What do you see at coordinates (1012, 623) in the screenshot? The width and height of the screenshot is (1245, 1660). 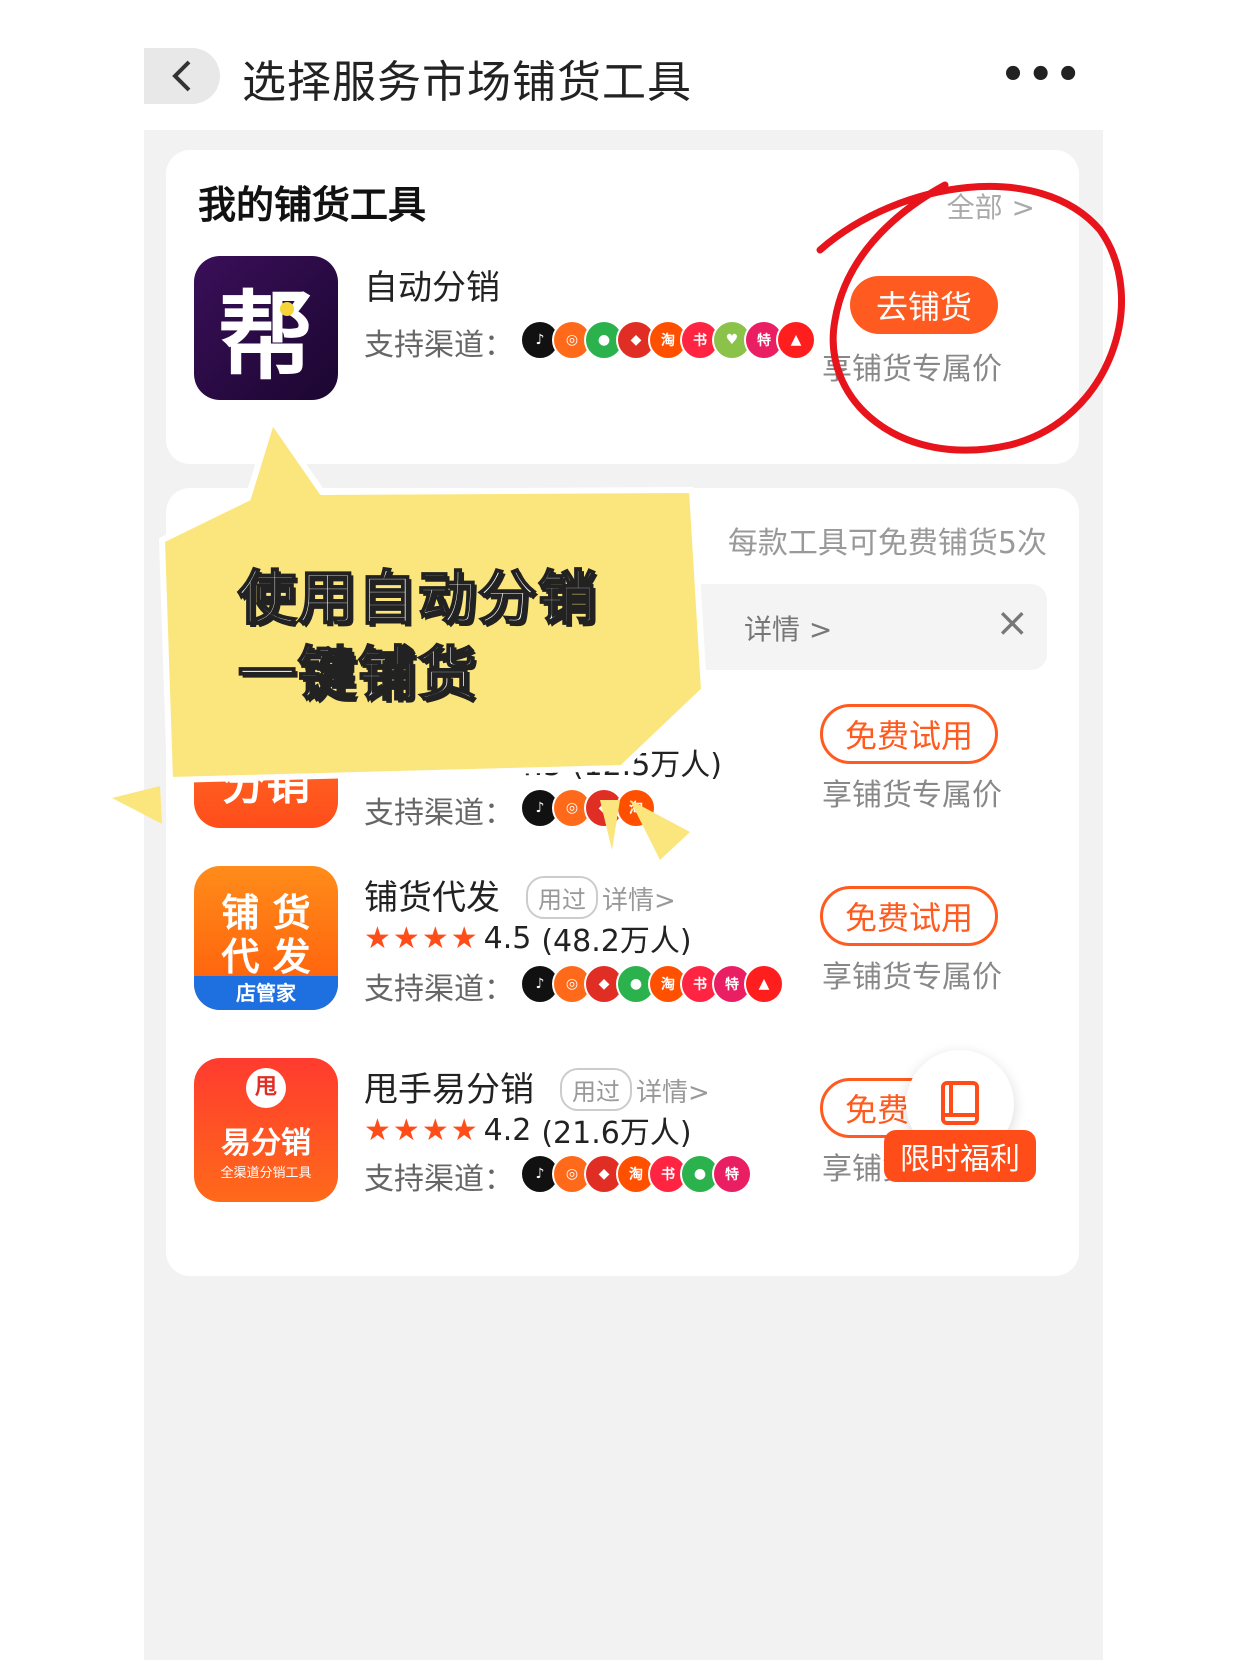 I see `close-icon: ×` at bounding box center [1012, 623].